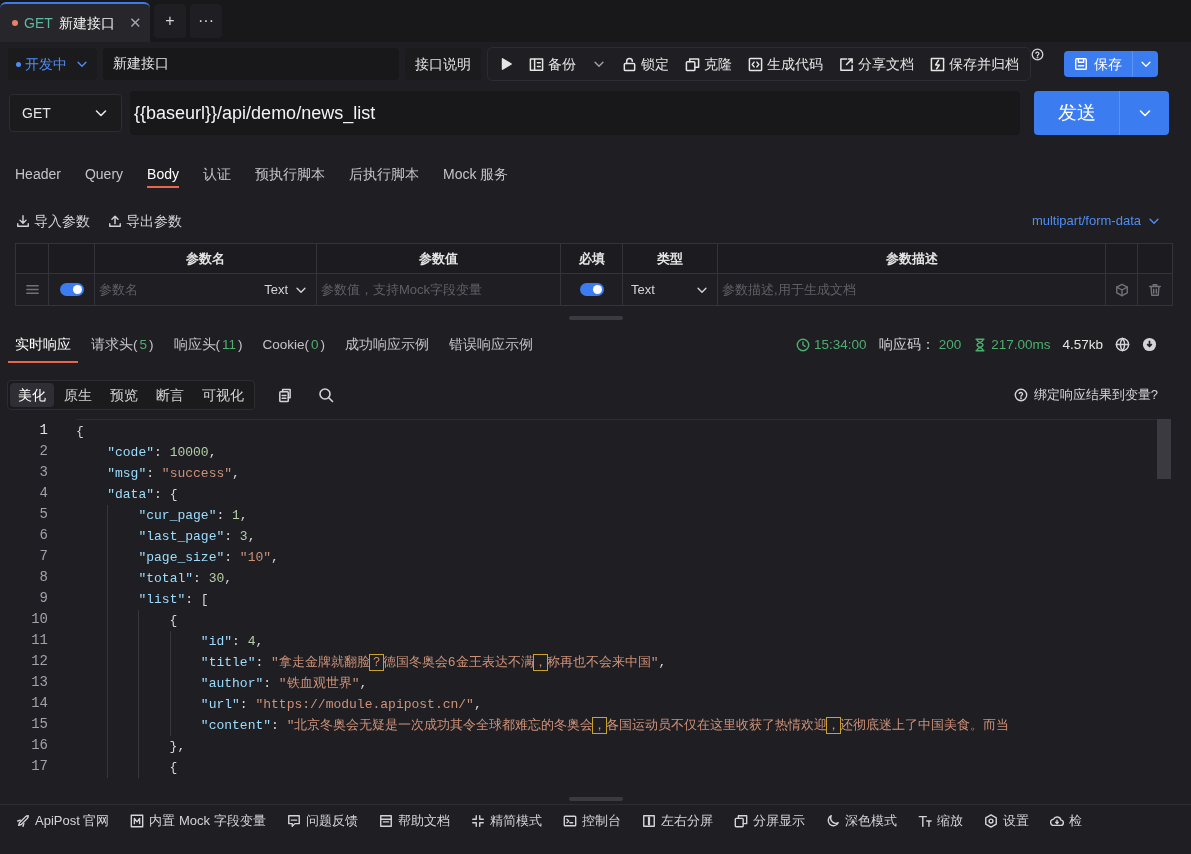 The width and height of the screenshot is (1191, 854). I want to click on document-icon, so click(385, 820).